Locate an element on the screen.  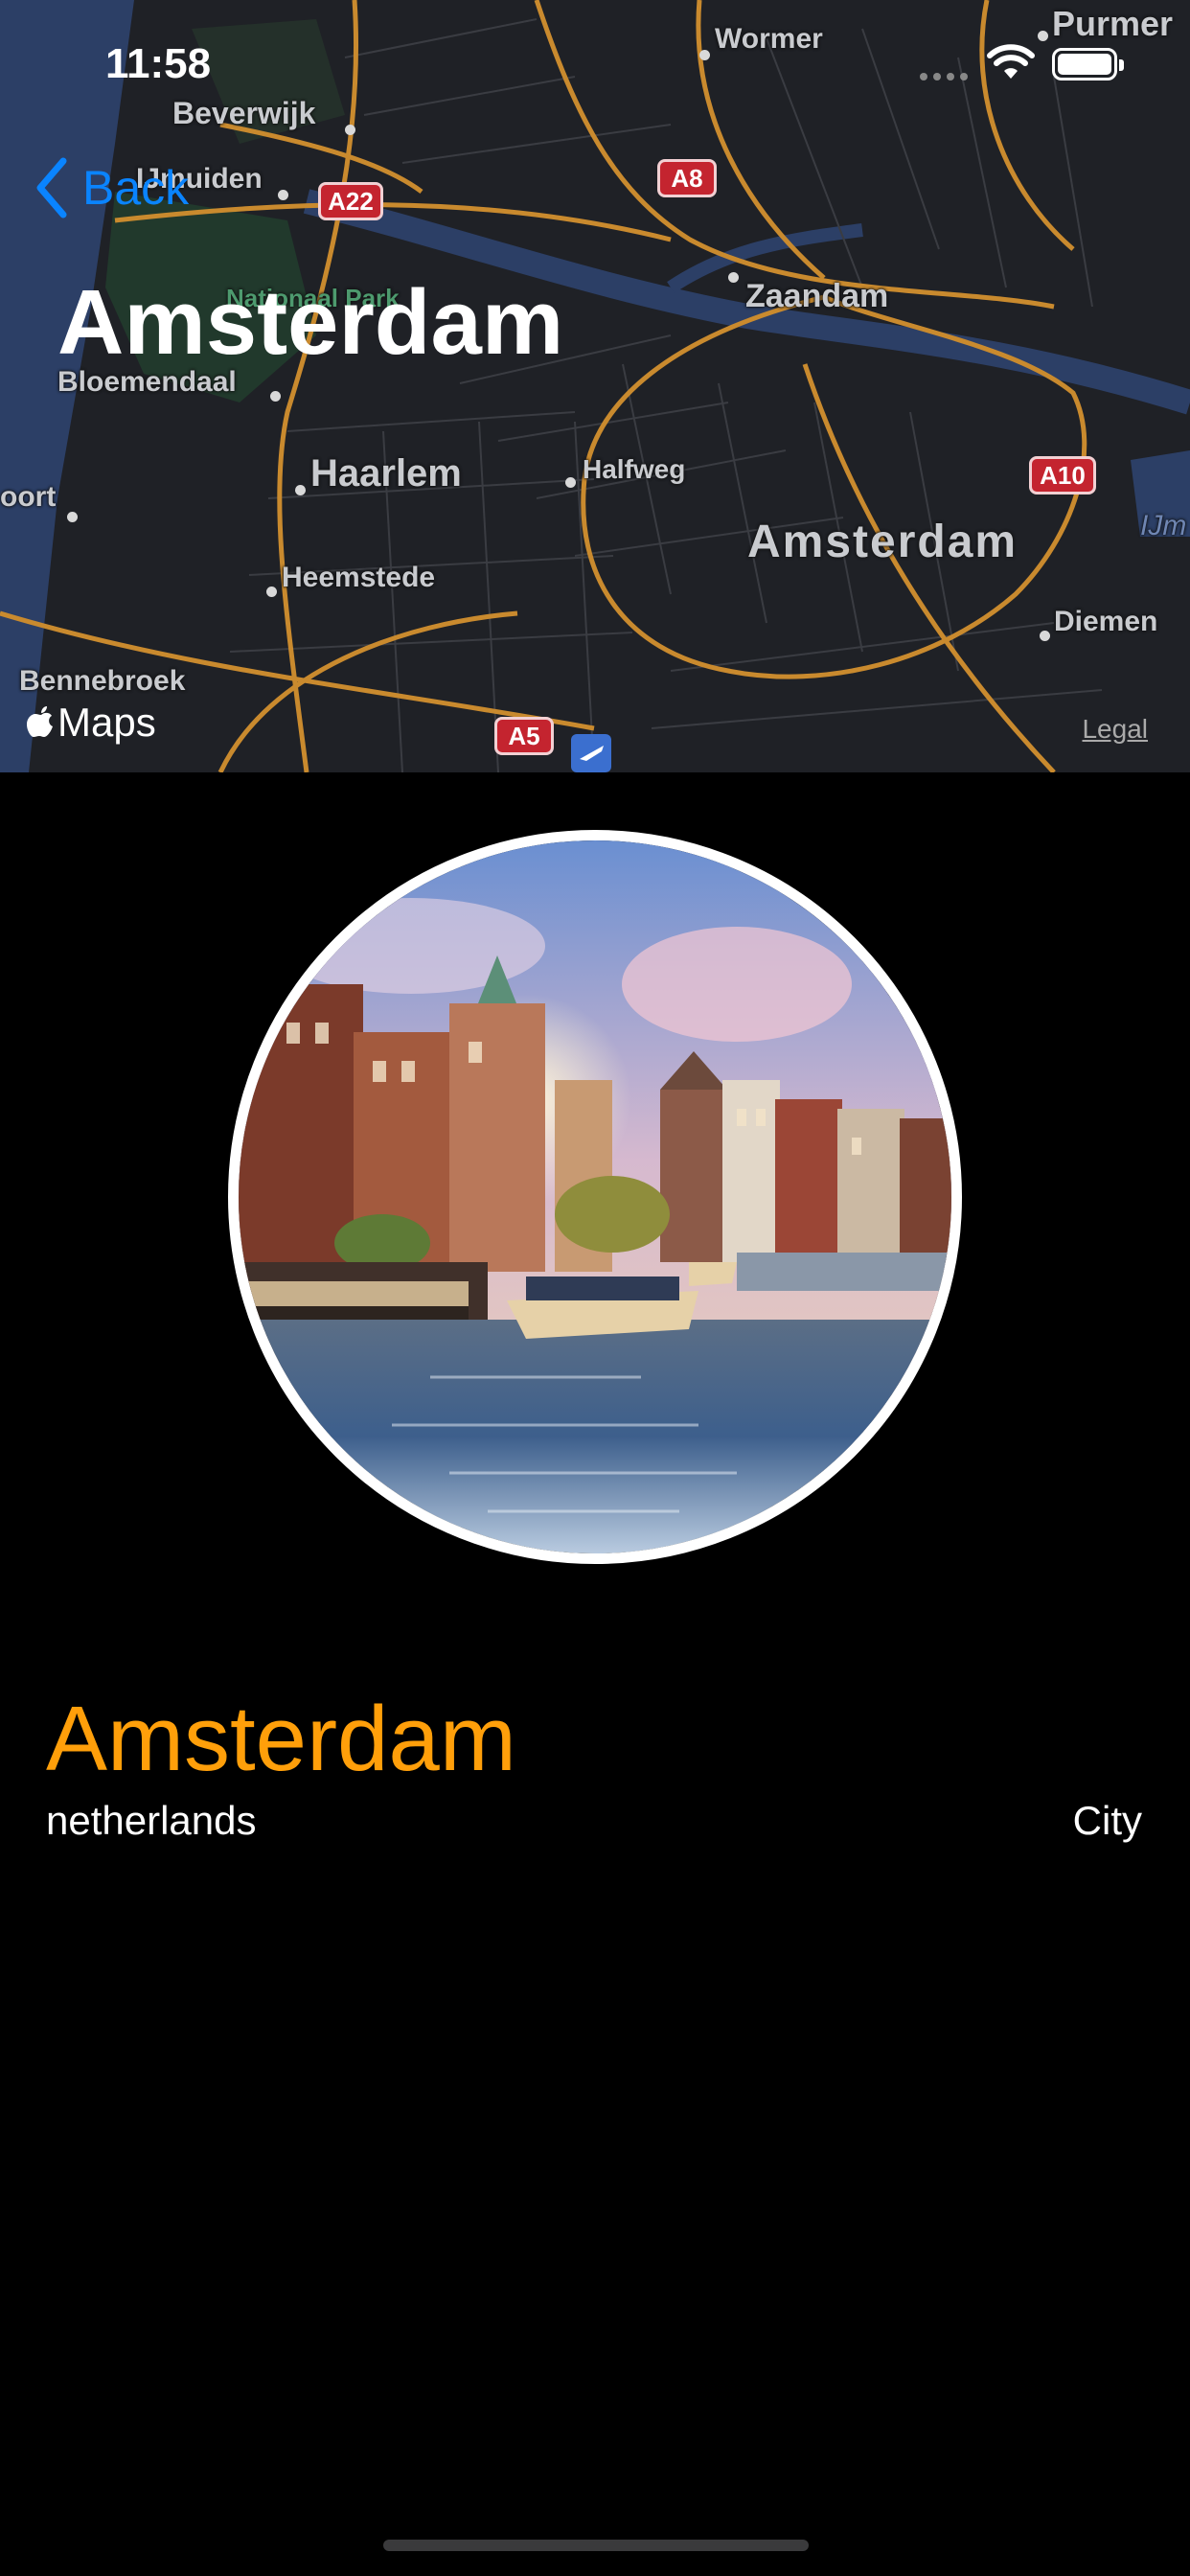
place-type: City is located at coordinates (1107, 1820).